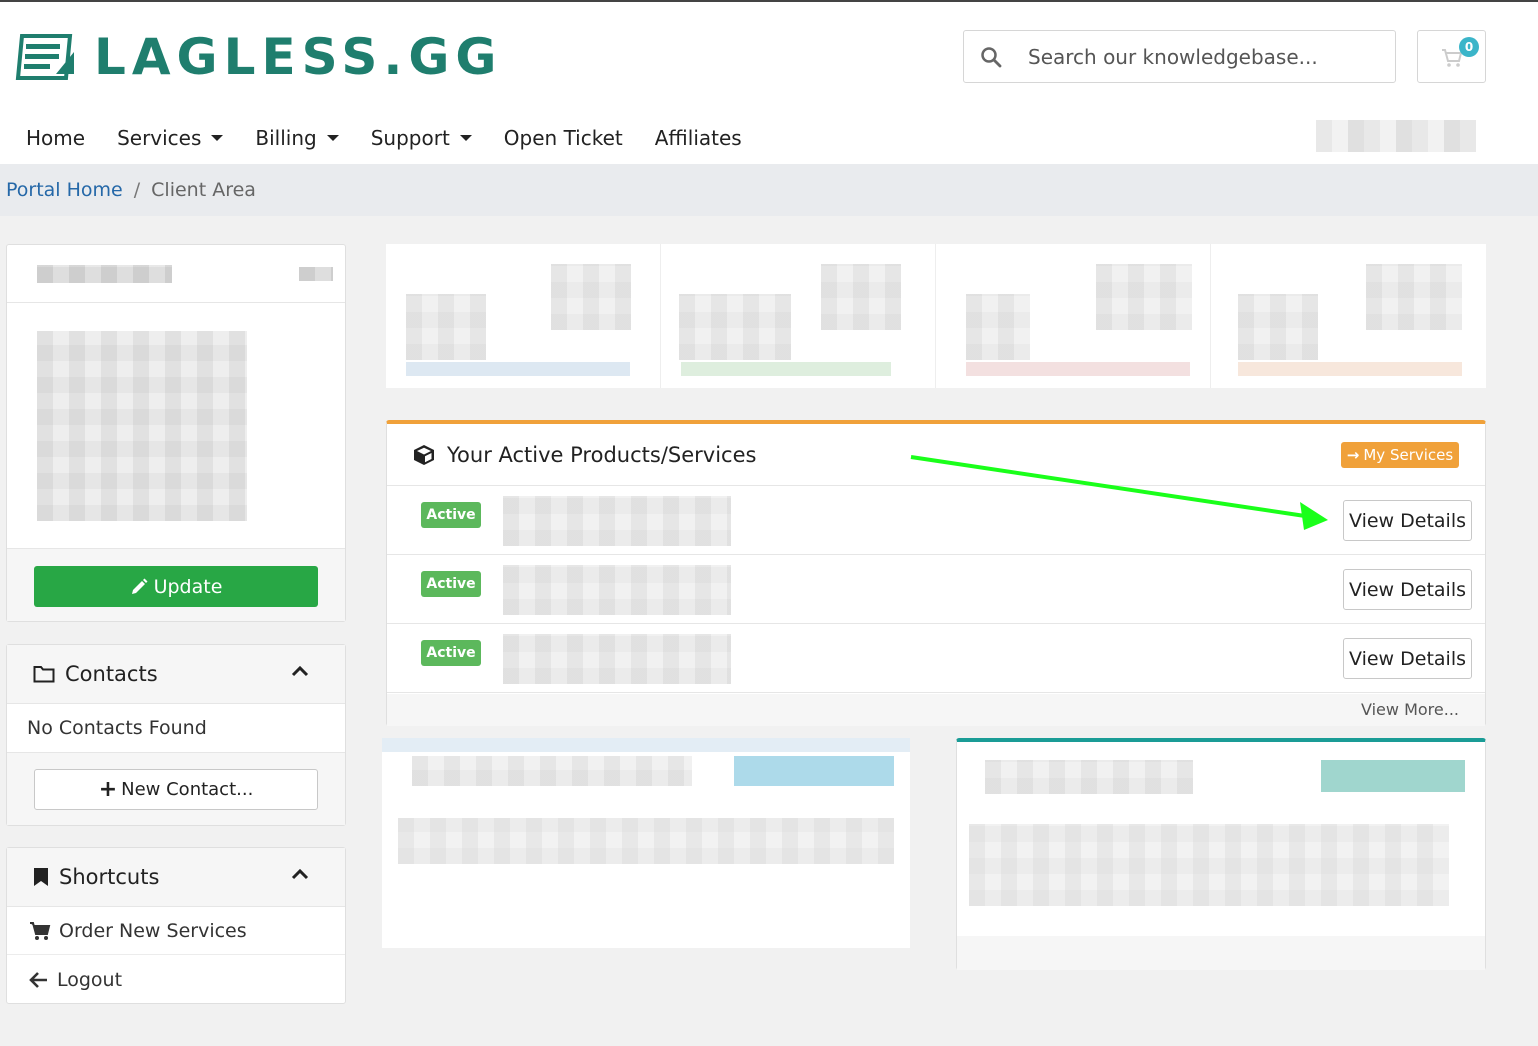  I want to click on nav-label: Support, so click(410, 138).